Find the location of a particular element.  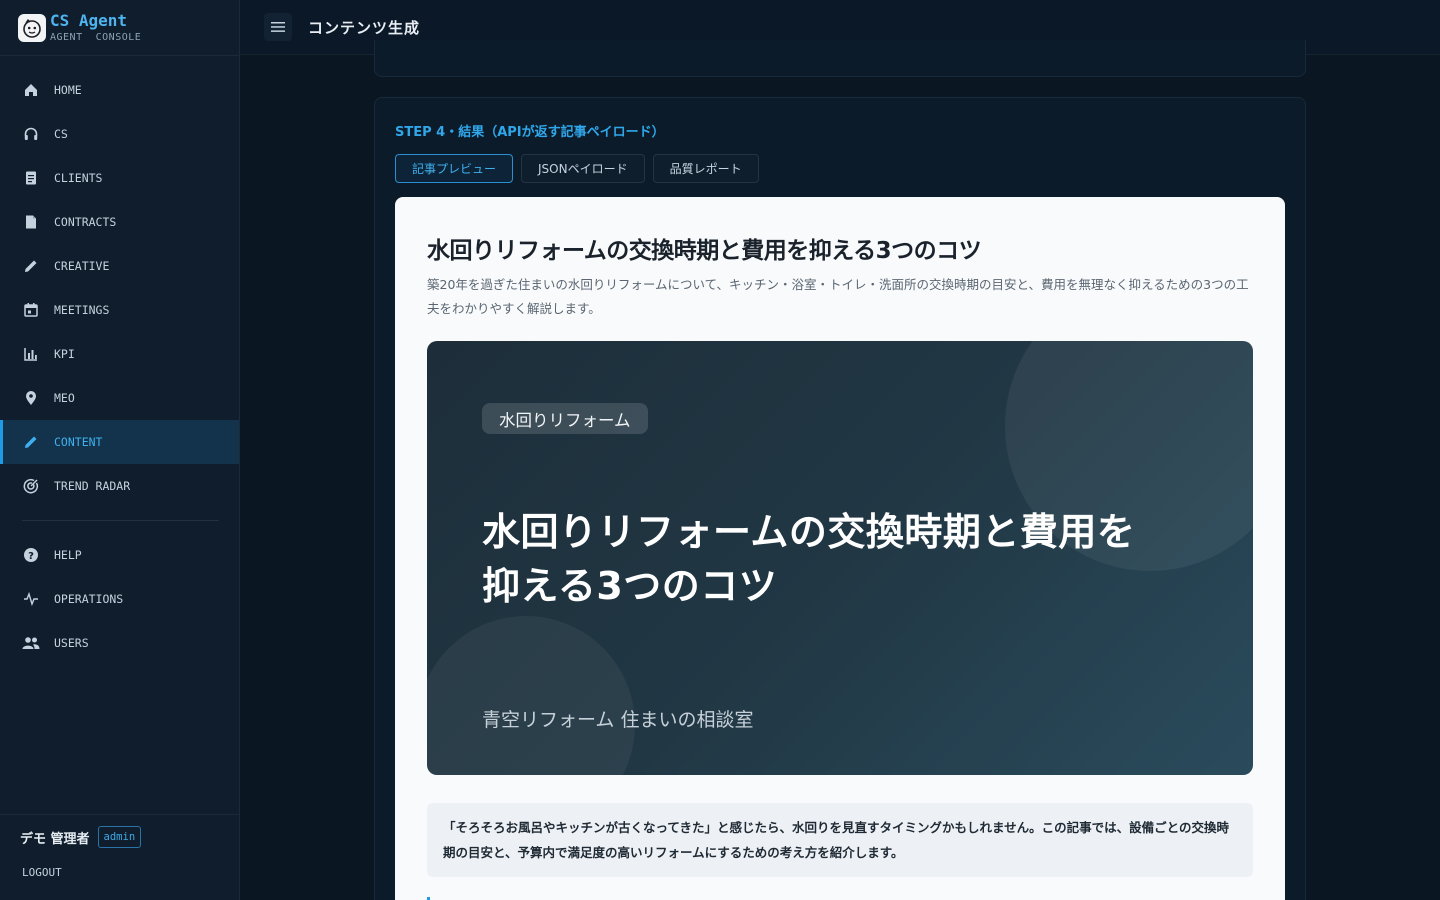

hero-category-tag: 水回りリフォーム is located at coordinates (565, 418).